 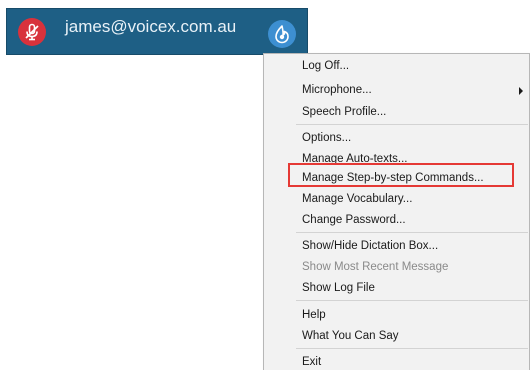 I want to click on menu-item-what-you-can-say: What You Can Say, so click(x=350, y=336).